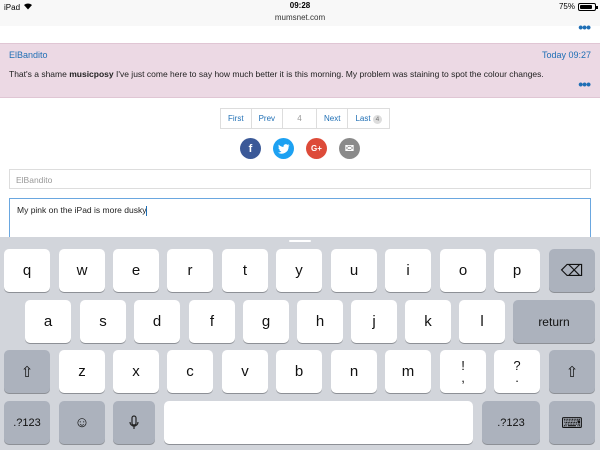 The image size is (600, 450). Describe the element at coordinates (283, 148) in the screenshot. I see `twitter-share-icon` at that location.